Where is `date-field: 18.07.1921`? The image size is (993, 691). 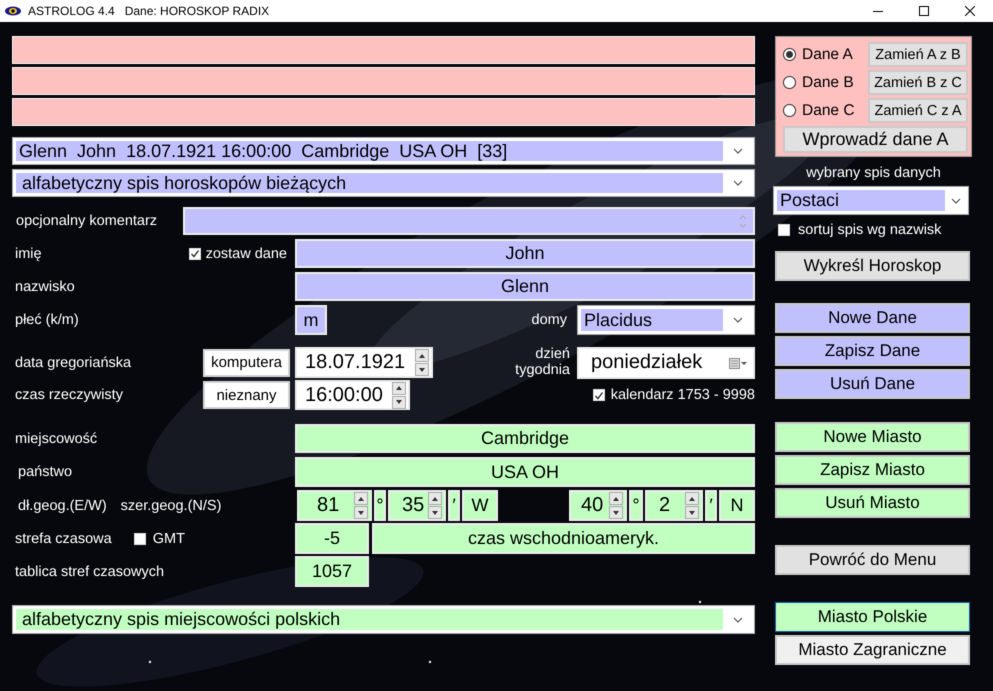 date-field: 18.07.1921 is located at coordinates (364, 362).